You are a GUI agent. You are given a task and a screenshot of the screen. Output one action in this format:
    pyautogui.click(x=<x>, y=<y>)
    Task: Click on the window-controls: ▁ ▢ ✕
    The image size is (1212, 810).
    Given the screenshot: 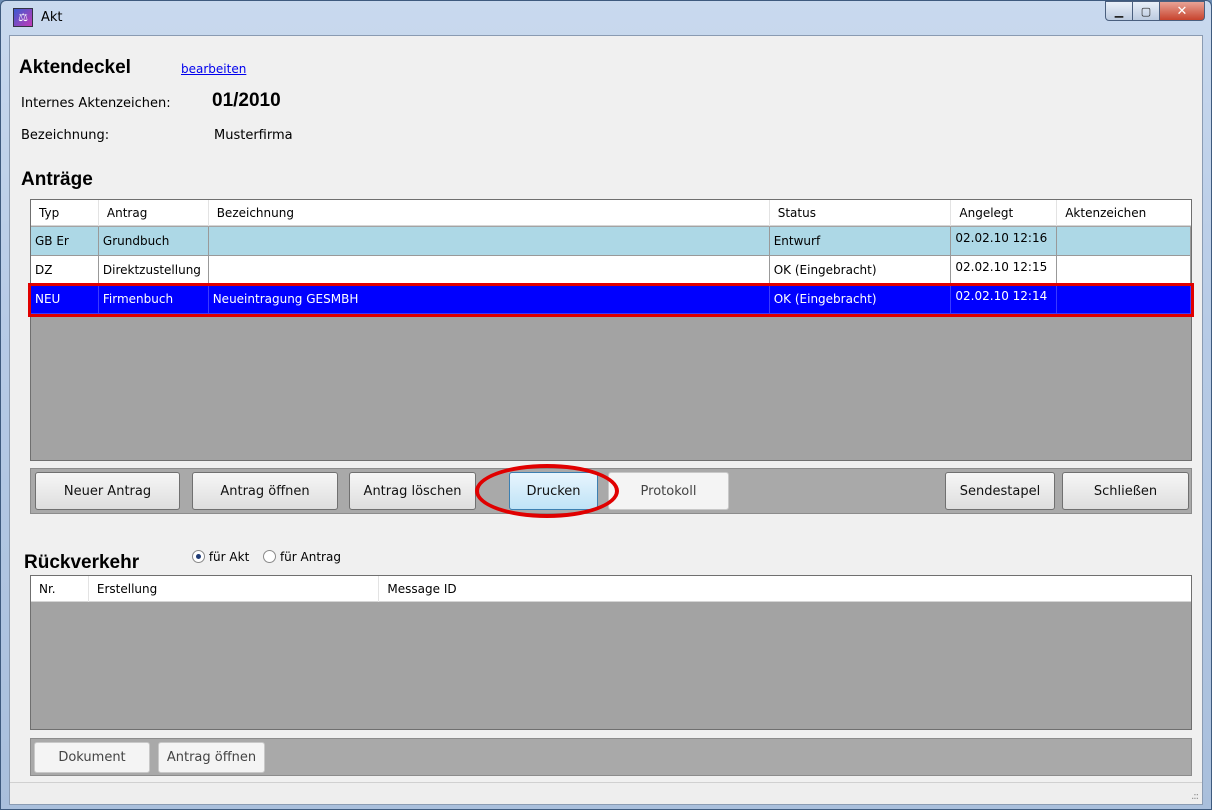 What is the action you would take?
    pyautogui.click(x=1155, y=11)
    